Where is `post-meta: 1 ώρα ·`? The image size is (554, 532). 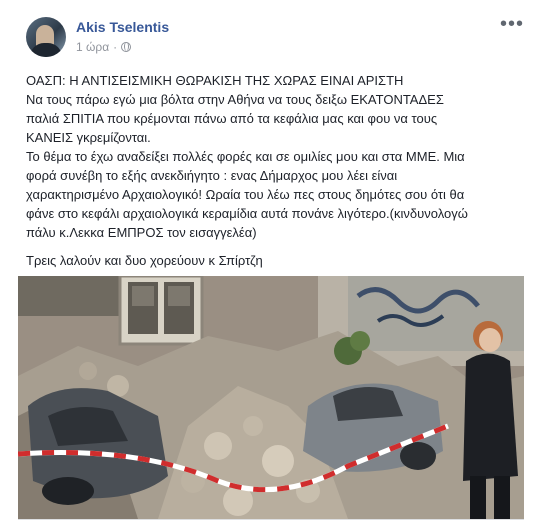
post-meta: 1 ώρα · is located at coordinates (104, 47).